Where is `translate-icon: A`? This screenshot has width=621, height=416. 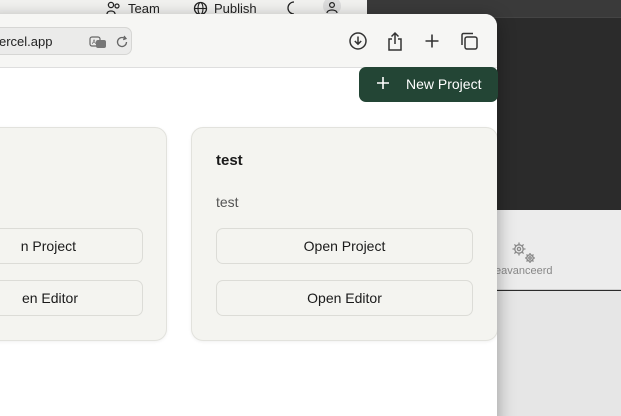
translate-icon: A is located at coordinates (98, 44).